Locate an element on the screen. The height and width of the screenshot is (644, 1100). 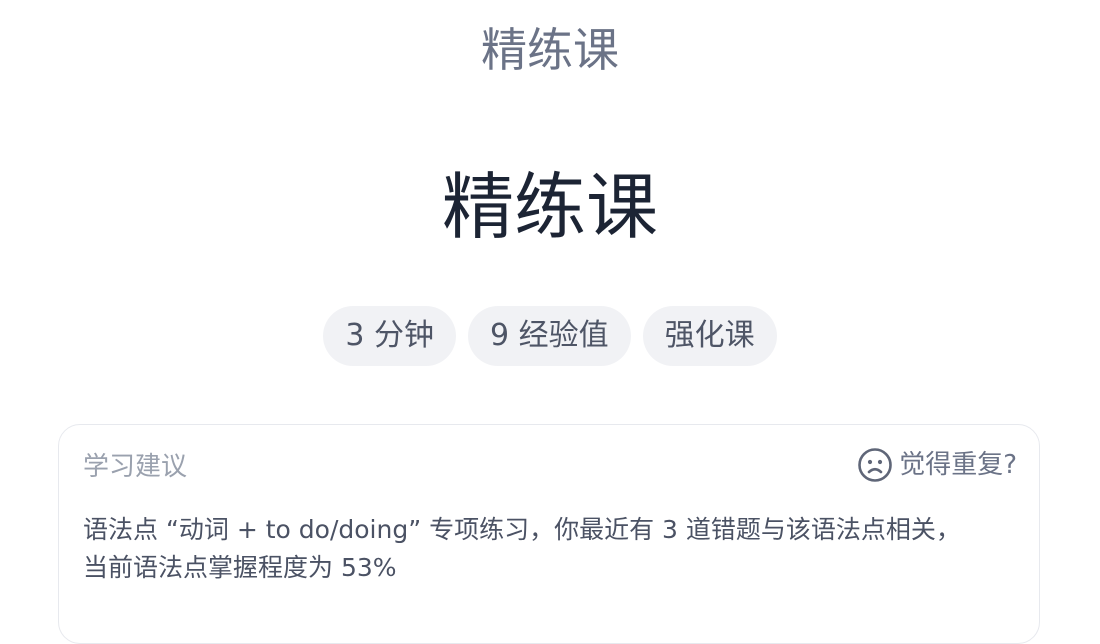
course-tags: 3 分钟 9 经验值 强化课 is located at coordinates (550, 336).